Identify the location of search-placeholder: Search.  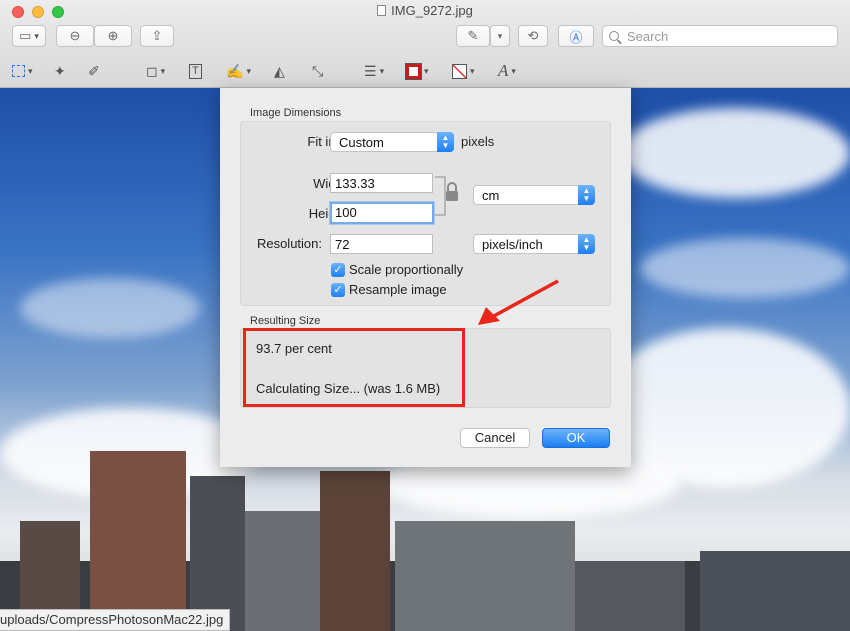
(648, 36).